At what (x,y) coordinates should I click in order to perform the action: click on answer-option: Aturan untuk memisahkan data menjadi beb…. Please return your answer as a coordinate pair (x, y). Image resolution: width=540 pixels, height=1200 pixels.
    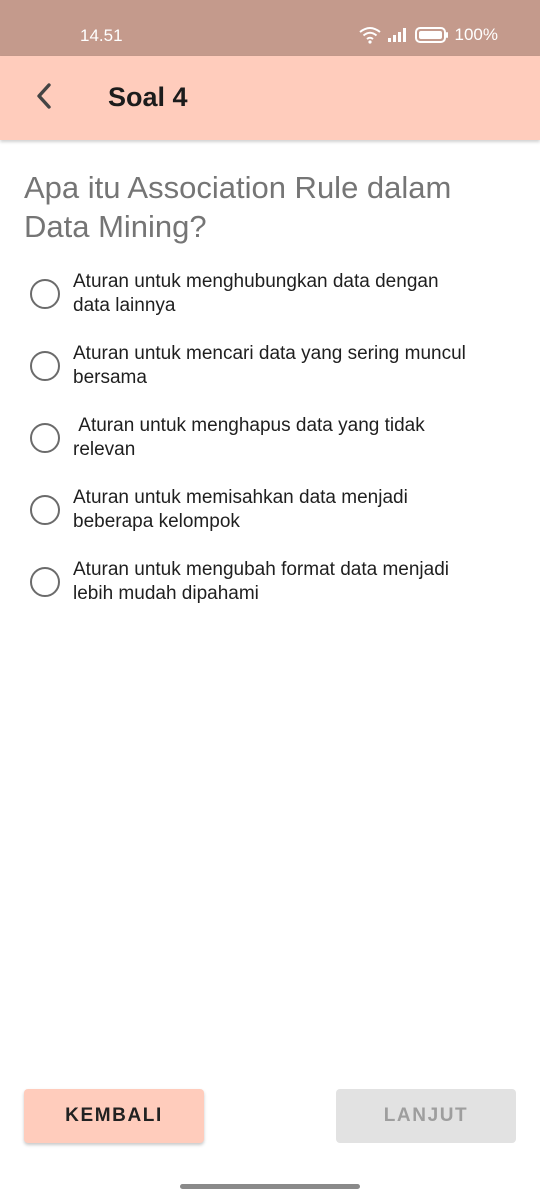
    Looking at the image, I should click on (275, 510).